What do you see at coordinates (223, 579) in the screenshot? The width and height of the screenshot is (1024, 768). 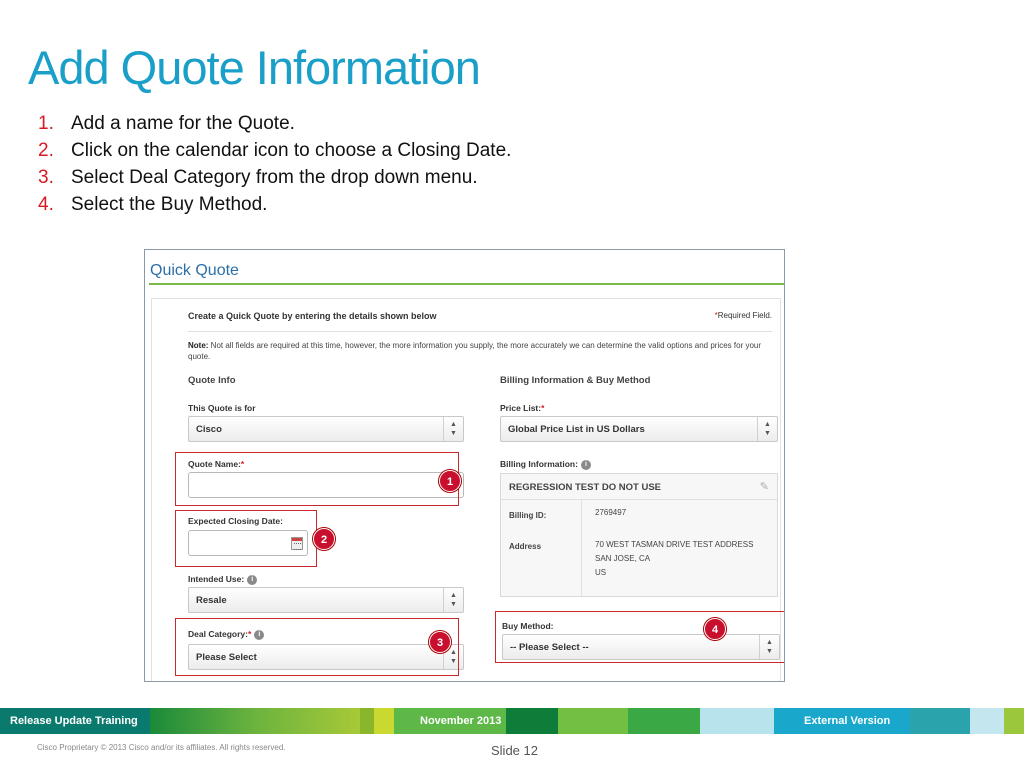 I see `intended-use-label: Intended Use: i` at bounding box center [223, 579].